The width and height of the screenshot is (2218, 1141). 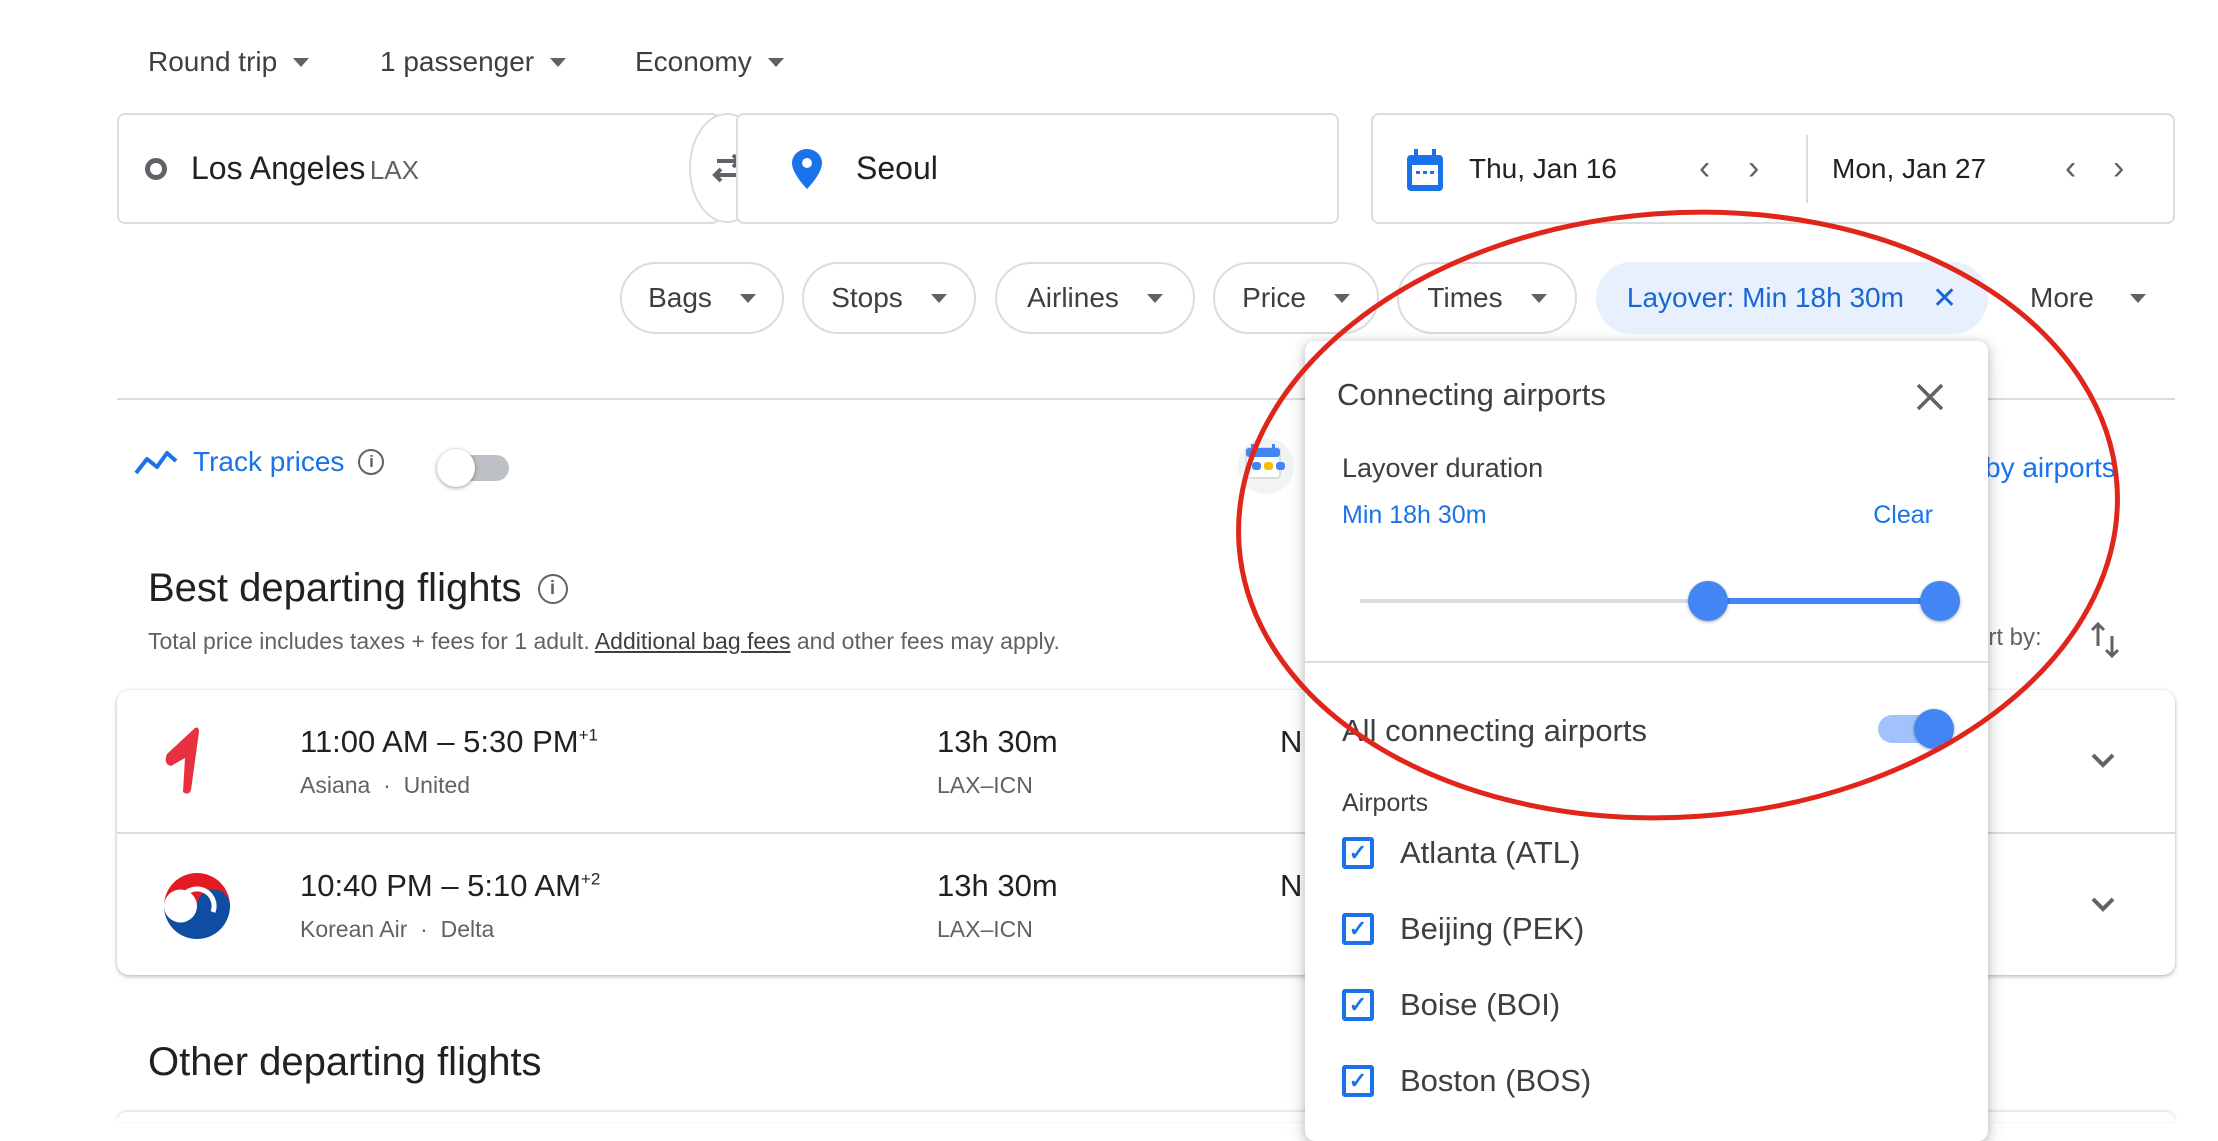 What do you see at coordinates (521, 741) in the screenshot?
I see `arrive-time: 5:30 PM` at bounding box center [521, 741].